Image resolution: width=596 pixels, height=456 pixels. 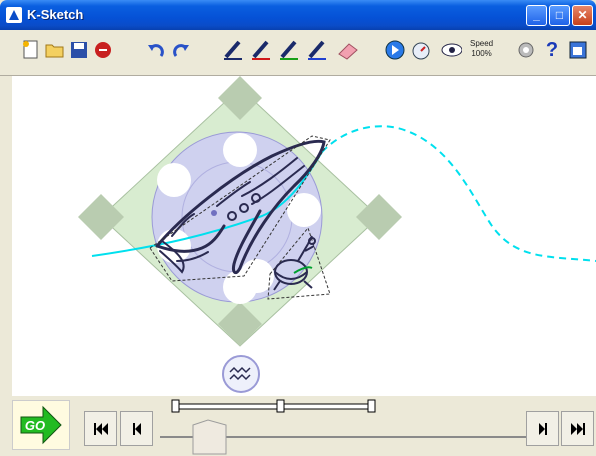 What do you see at coordinates (542, 428) in the screenshot?
I see `step-forward-button` at bounding box center [542, 428].